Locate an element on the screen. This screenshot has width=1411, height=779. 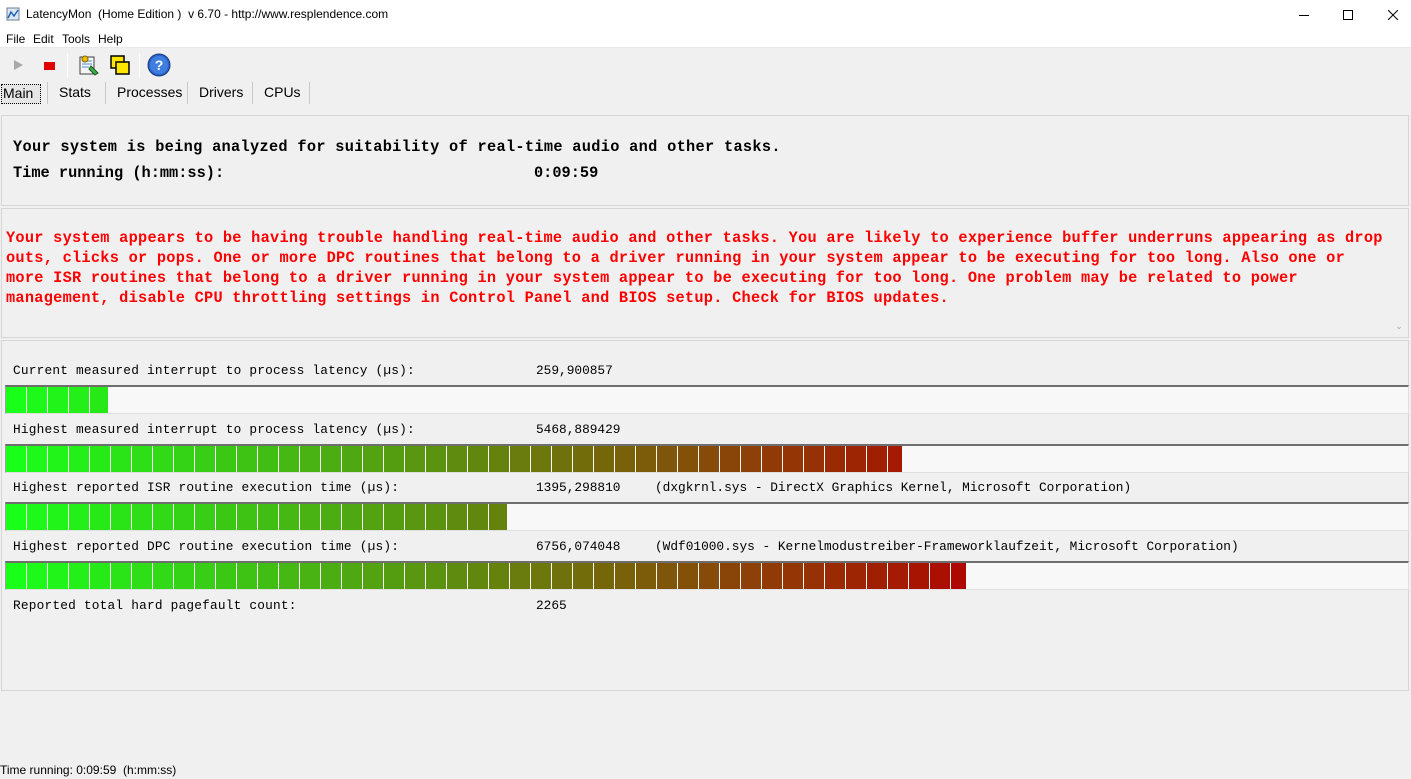
help-button: ? is located at coordinates (159, 65).